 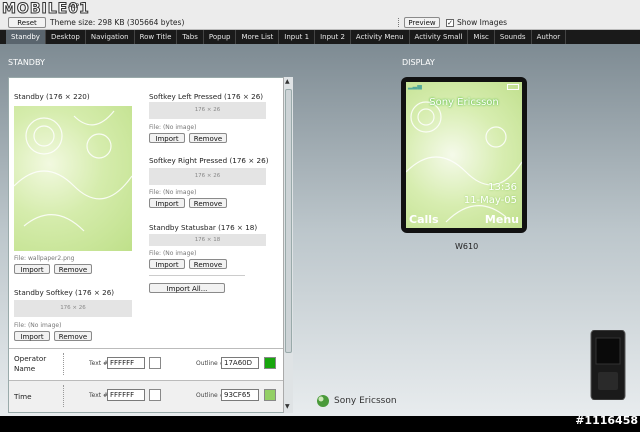 I want to click on statusbar-import-button: Import, so click(x=167, y=264).